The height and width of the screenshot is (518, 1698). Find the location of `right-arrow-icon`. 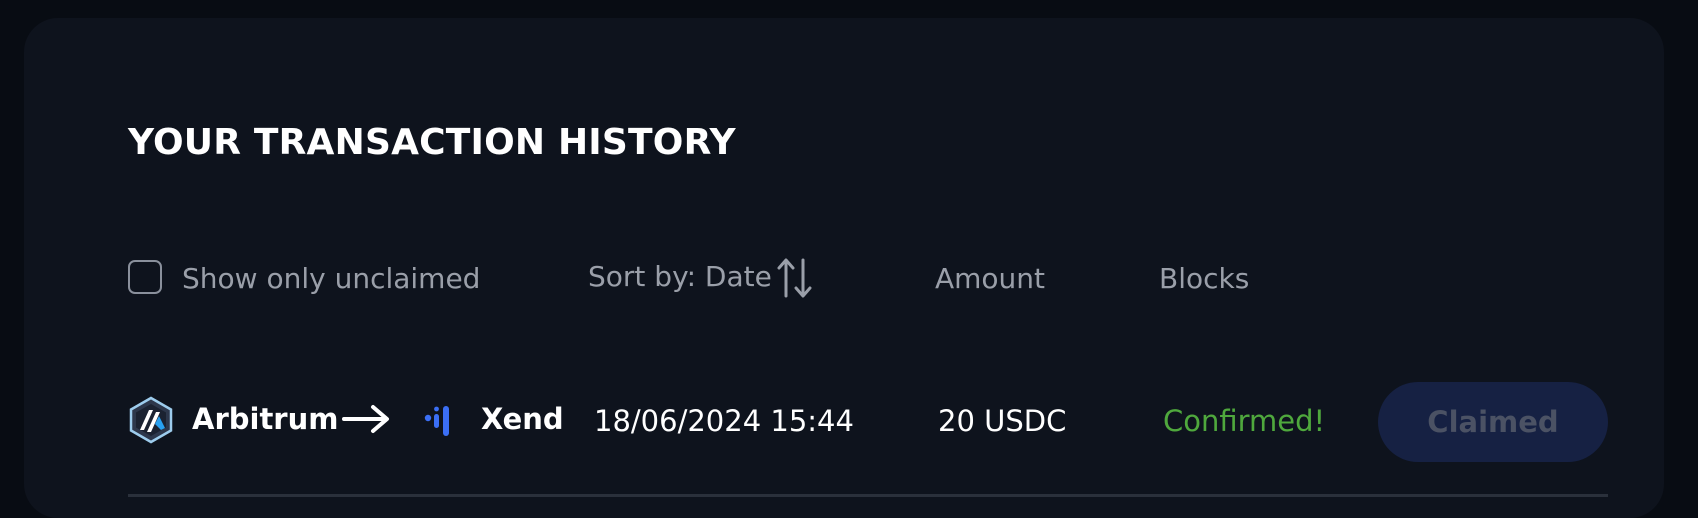

right-arrow-icon is located at coordinates (365, 419).